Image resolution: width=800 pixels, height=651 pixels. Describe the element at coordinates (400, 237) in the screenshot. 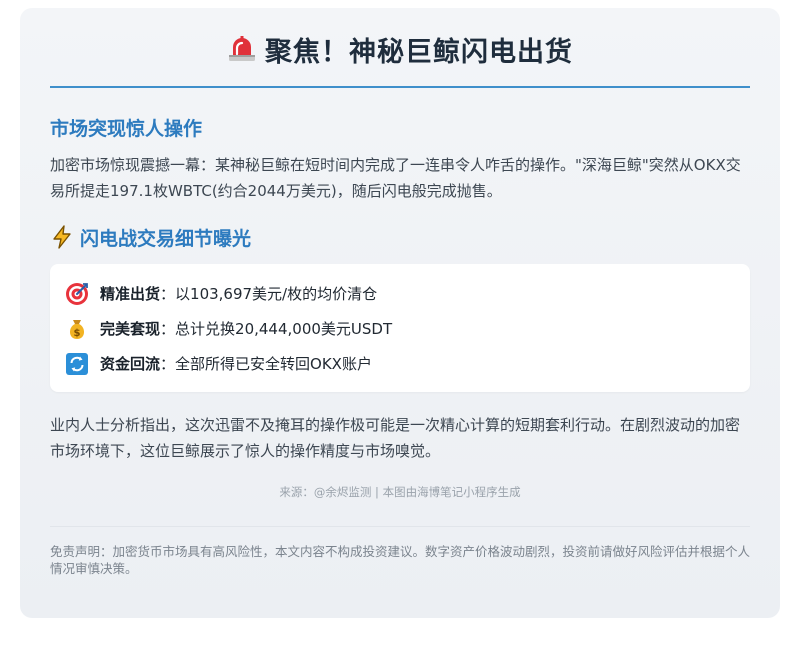

I see `section-heading-details: 闪电战交易细节曝光` at that location.